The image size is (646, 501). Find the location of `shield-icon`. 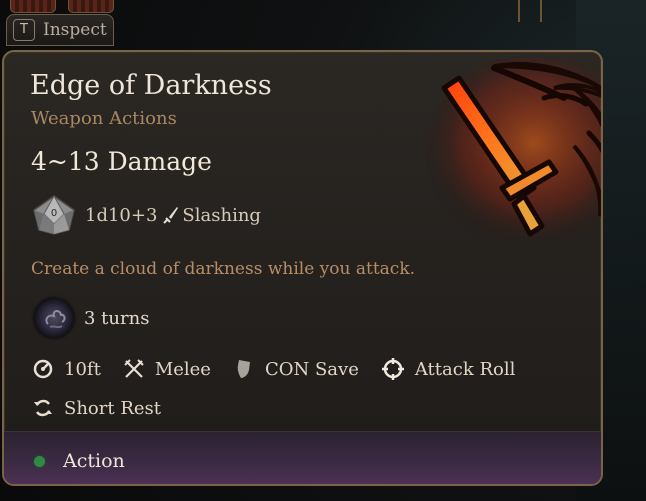

shield-icon is located at coordinates (243, 369).